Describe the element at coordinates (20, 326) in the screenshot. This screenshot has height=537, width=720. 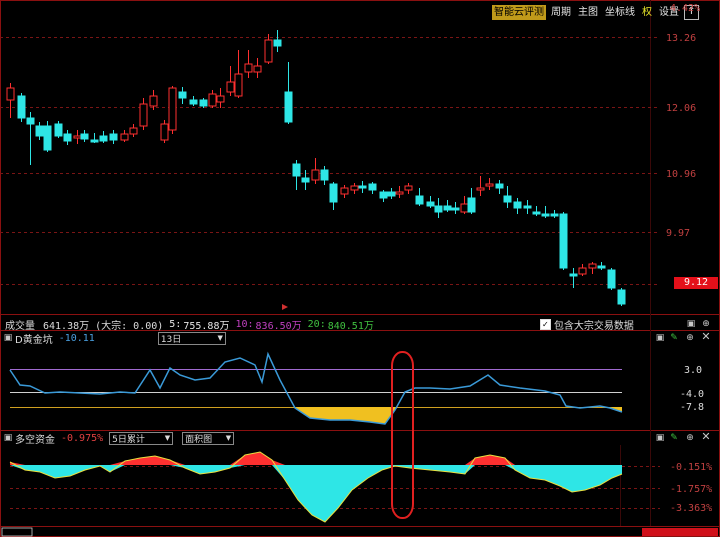
I see `volume-label: 成交量` at that location.